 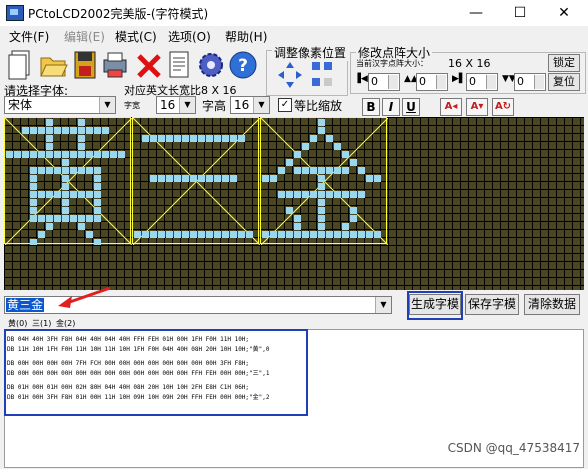 I want to click on settings-gear-icon, so click(x=211, y=65).